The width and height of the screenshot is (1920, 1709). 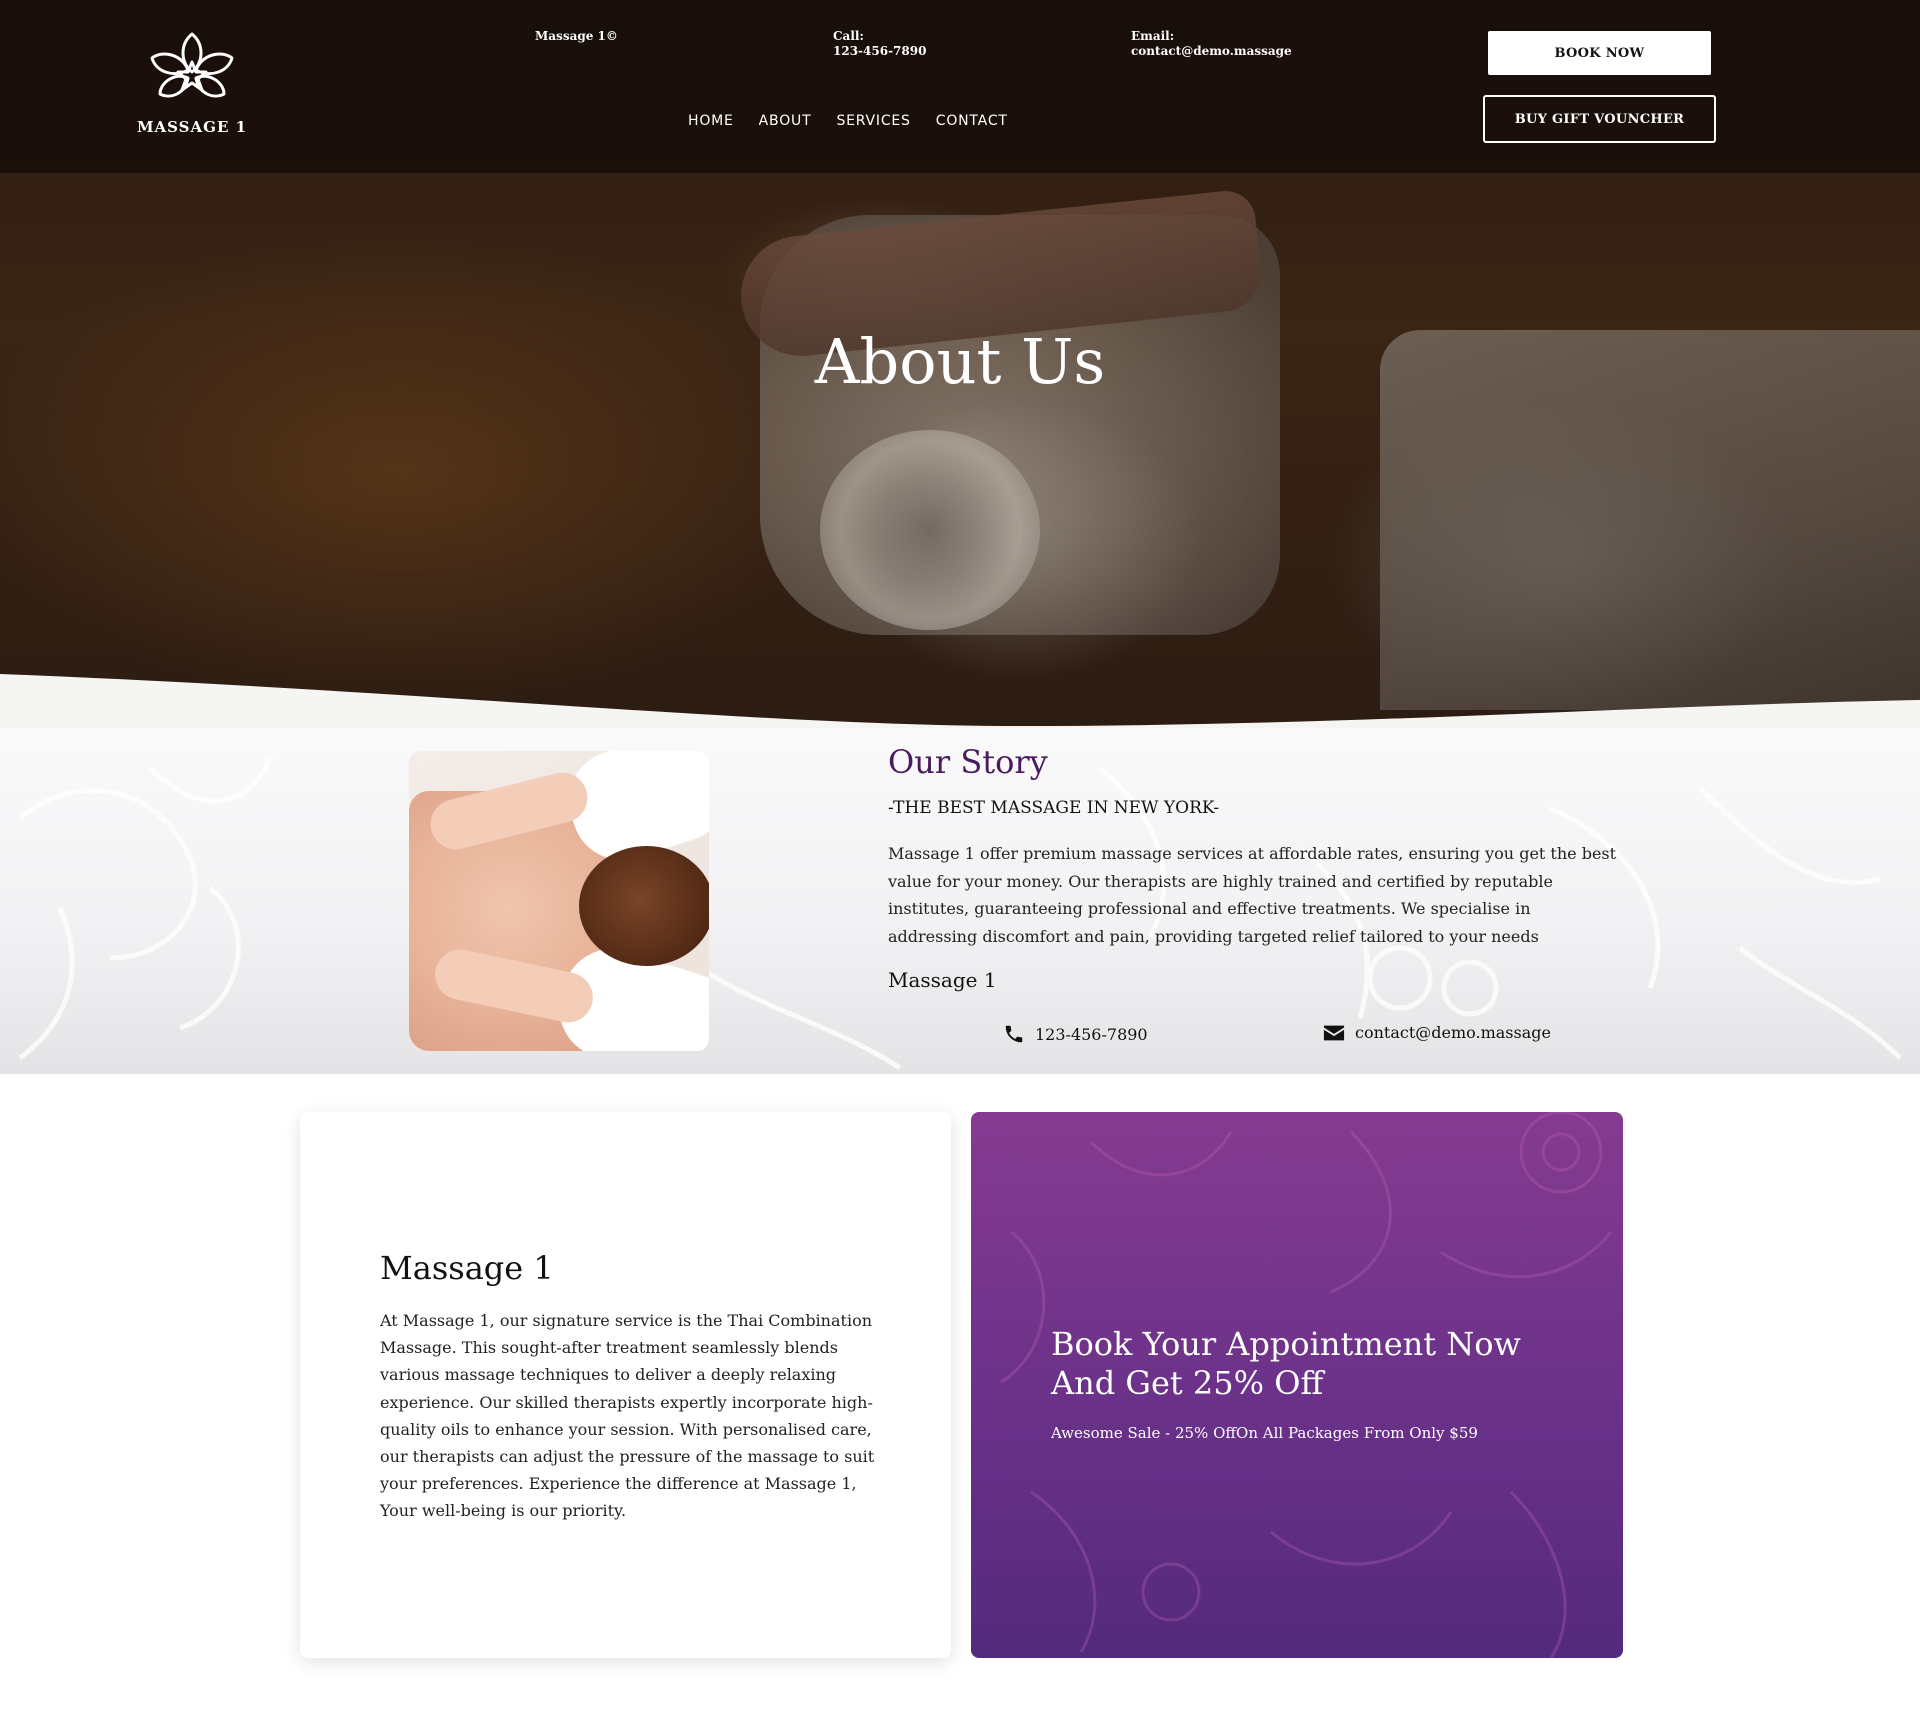 What do you see at coordinates (968, 762) in the screenshot?
I see `story-title: Our Story` at bounding box center [968, 762].